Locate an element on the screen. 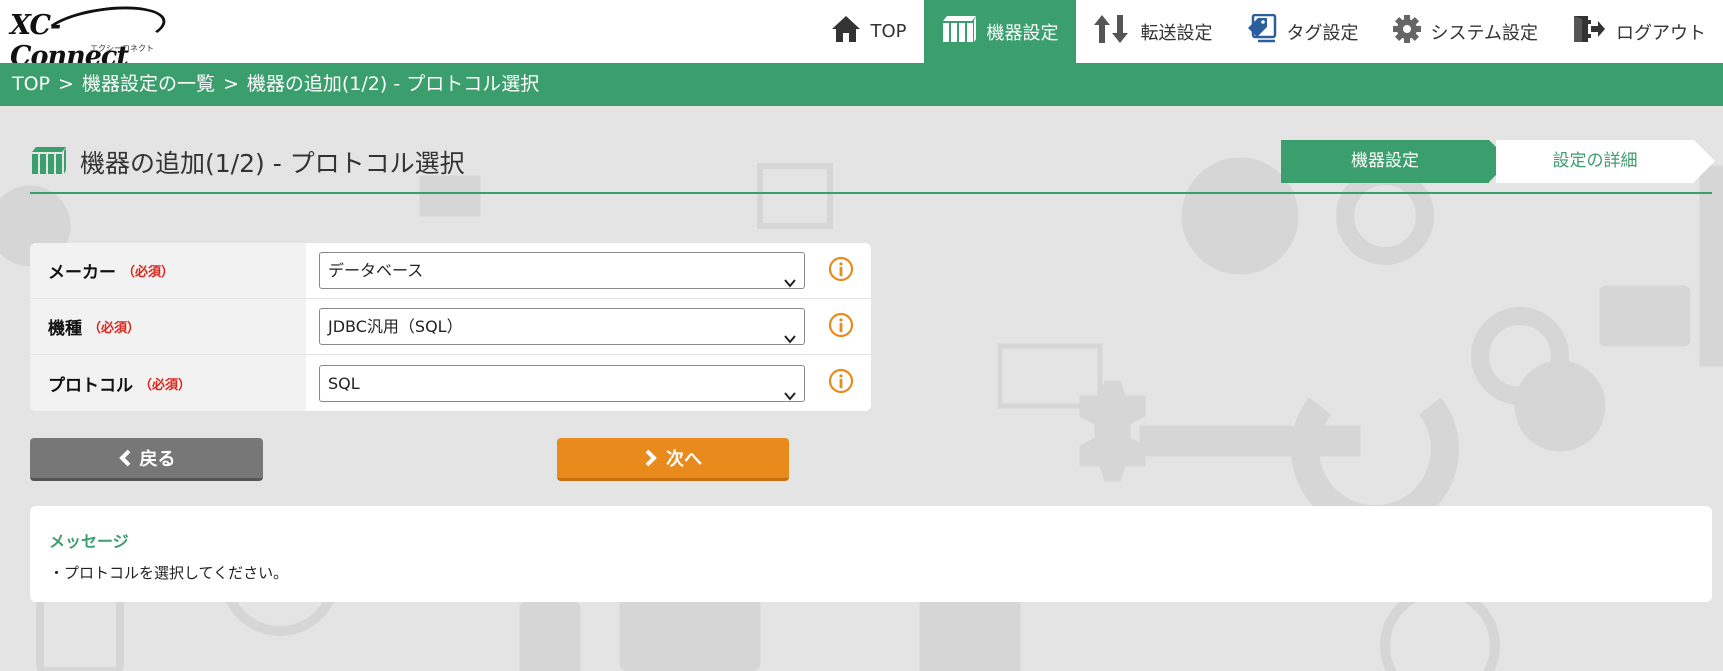 The height and width of the screenshot is (671, 1723). nav-transfer-settings: 転送設定 is located at coordinates (1153, 31).